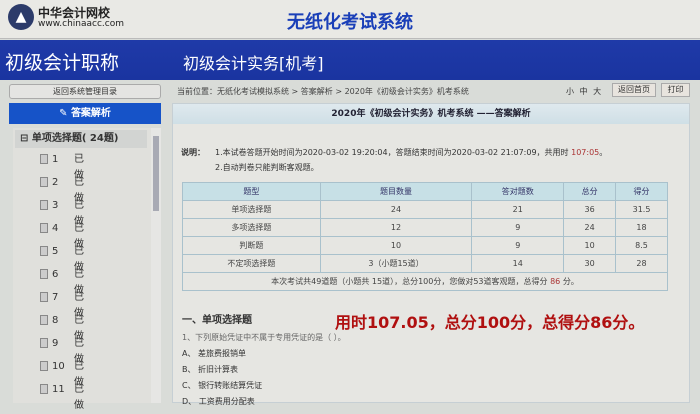  What do you see at coordinates (55, 343) in the screenshot?
I see `question-number: 9` at bounding box center [55, 343].